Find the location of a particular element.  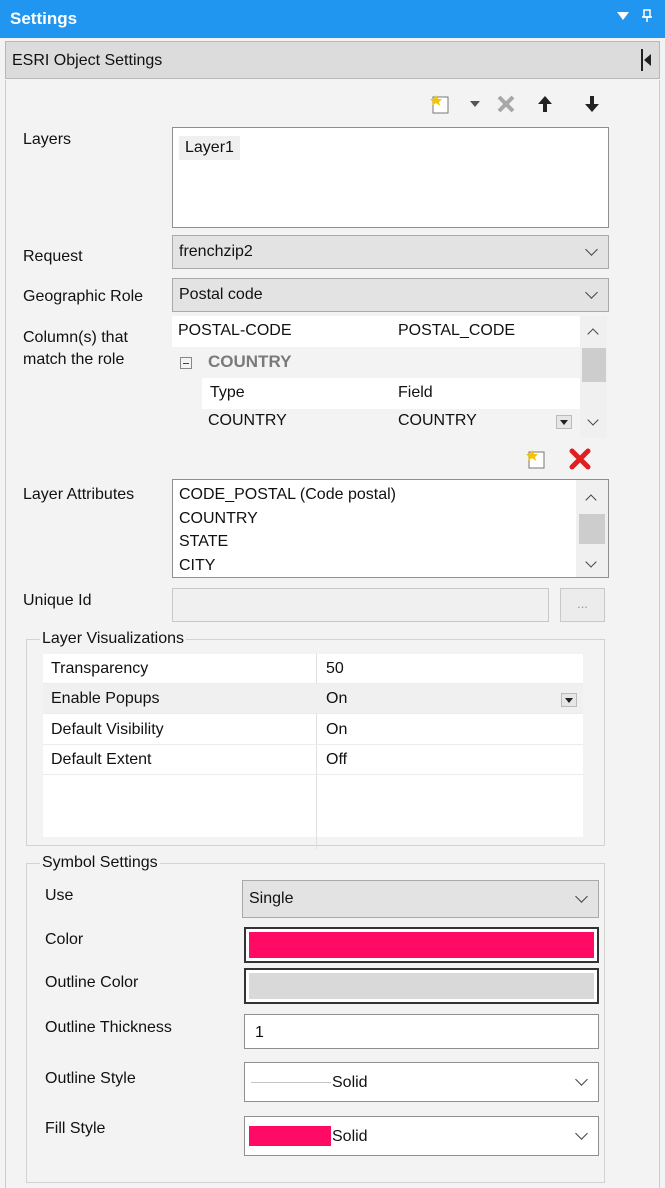

table-row: POSTAL-CODE POSTAL_CODE is located at coordinates (376, 331).